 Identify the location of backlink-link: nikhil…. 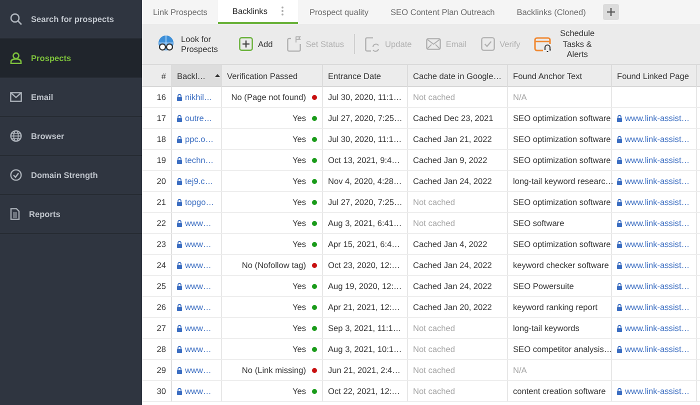
(194, 97).